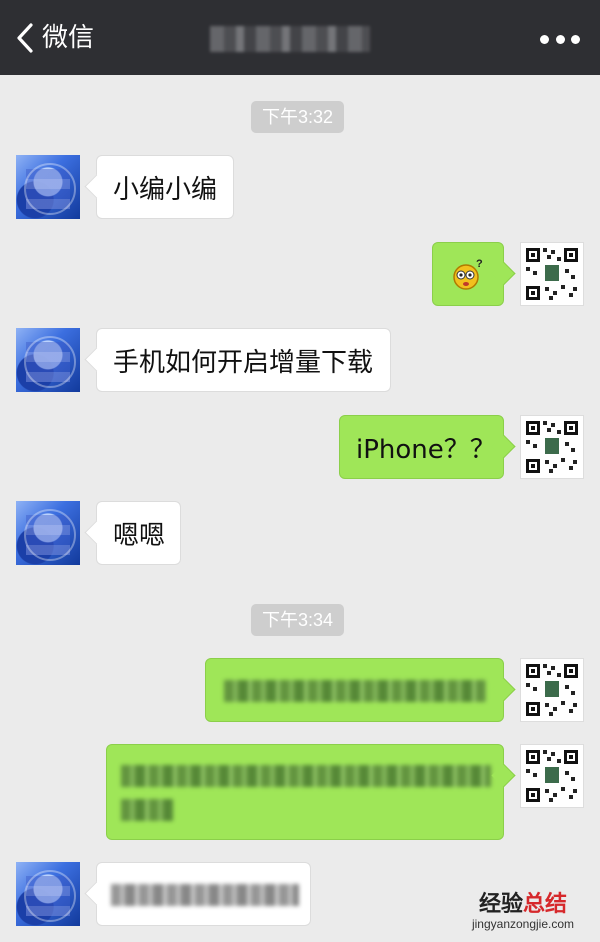 Image resolution: width=600 pixels, height=942 pixels. I want to click on more-button, so click(560, 39).